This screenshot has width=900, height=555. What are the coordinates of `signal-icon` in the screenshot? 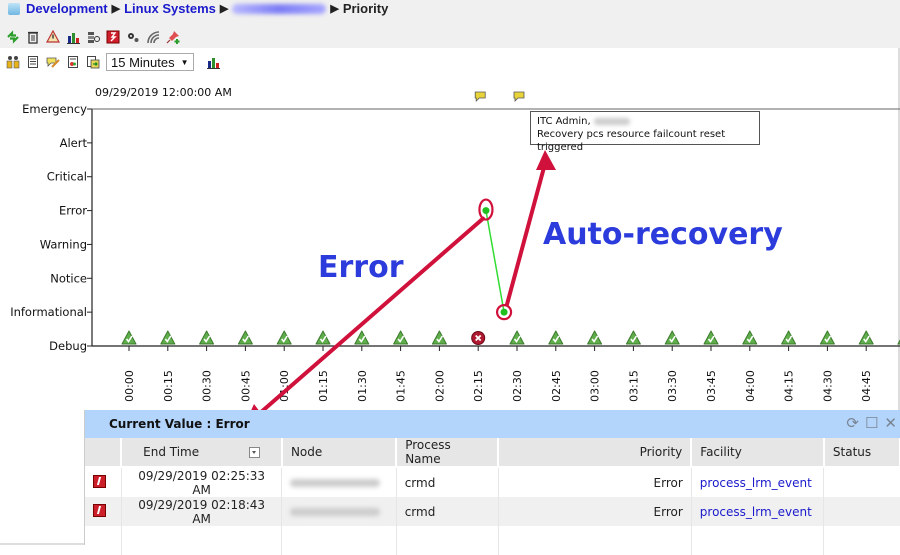 It's located at (153, 37).